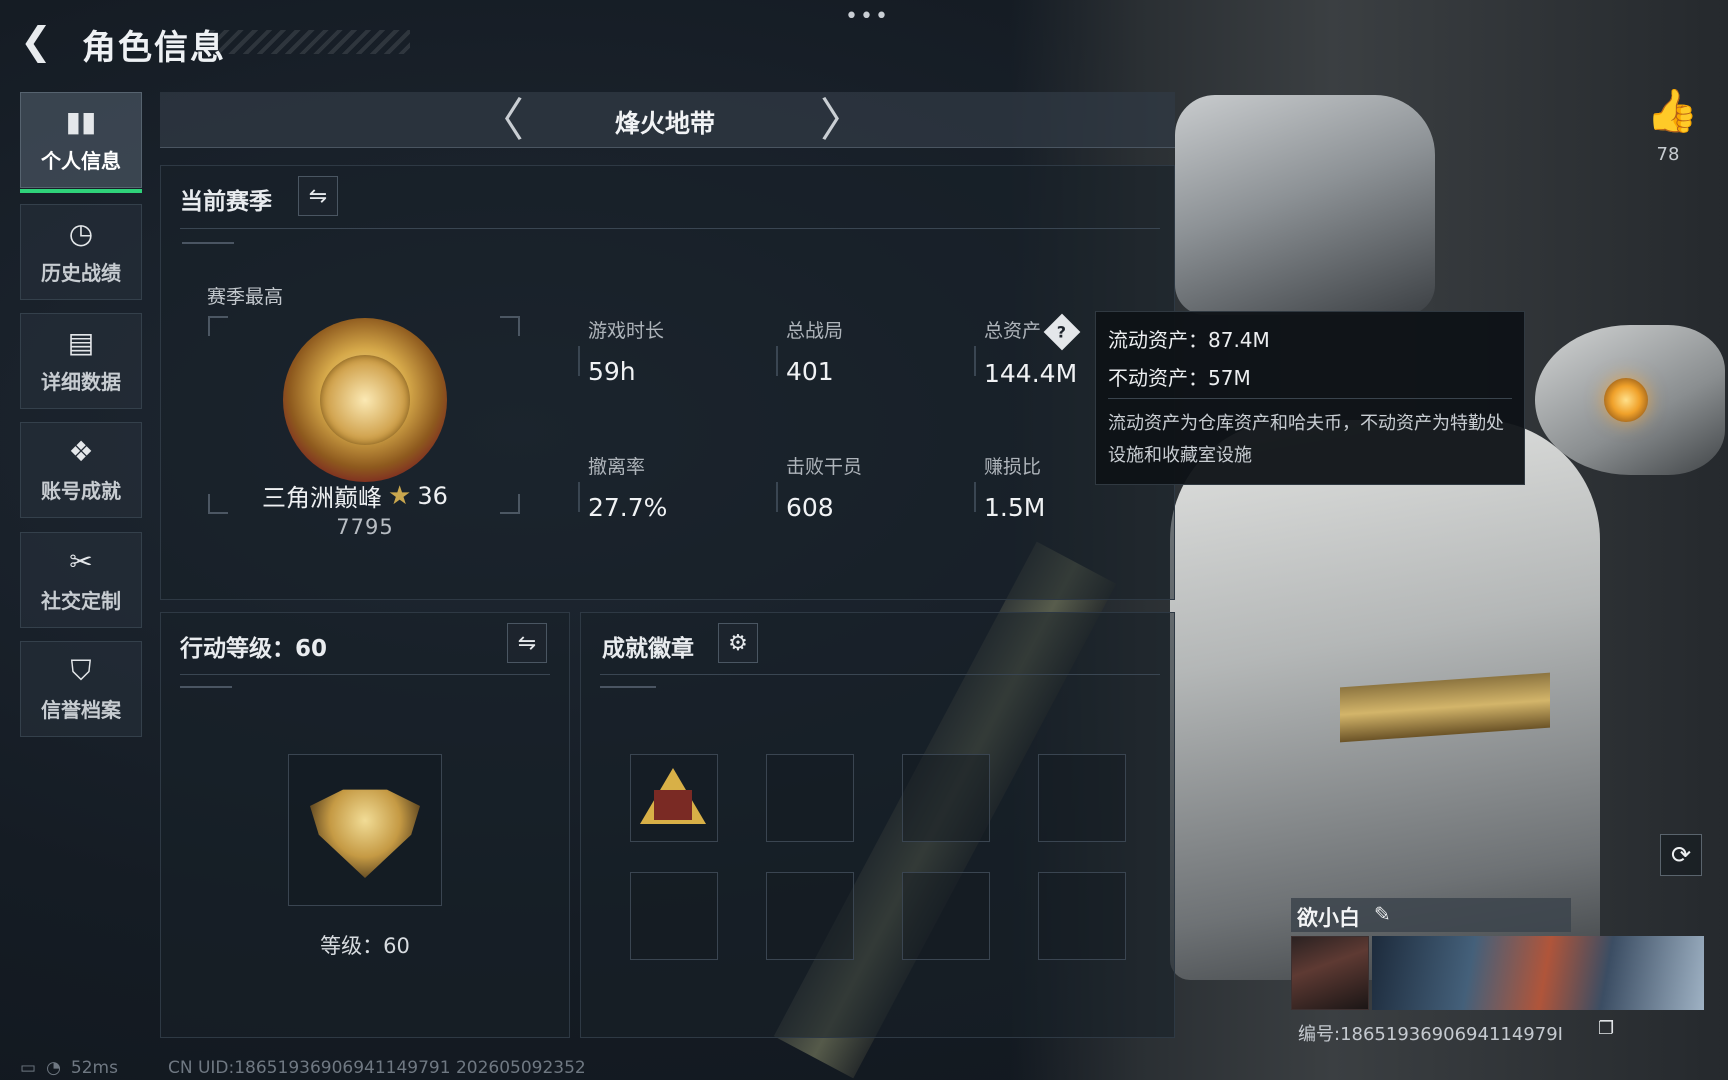  Describe the element at coordinates (1681, 855) in the screenshot. I see `refresh-icon: ⟳` at that location.